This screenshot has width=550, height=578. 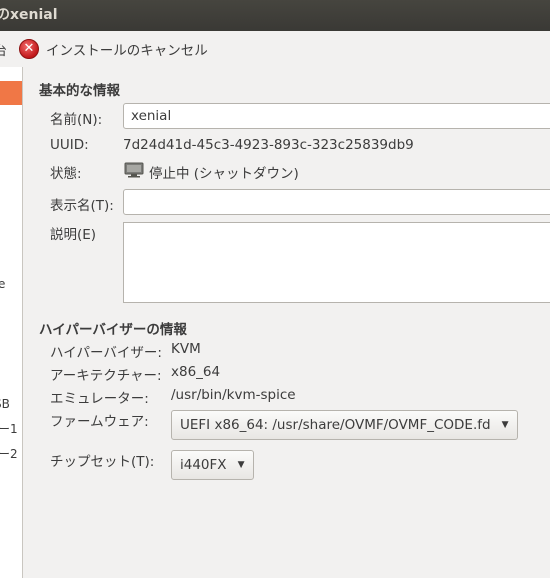 What do you see at coordinates (9, 453) in the screenshot?
I see `sidebar-item-label: ー2` at bounding box center [9, 453].